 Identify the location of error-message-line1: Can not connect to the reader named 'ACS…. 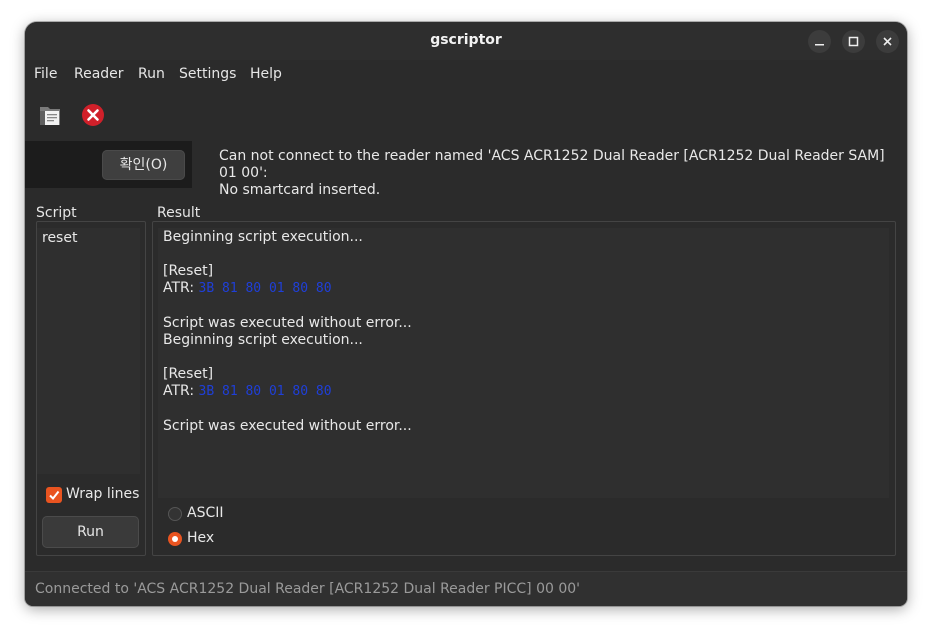
(552, 164).